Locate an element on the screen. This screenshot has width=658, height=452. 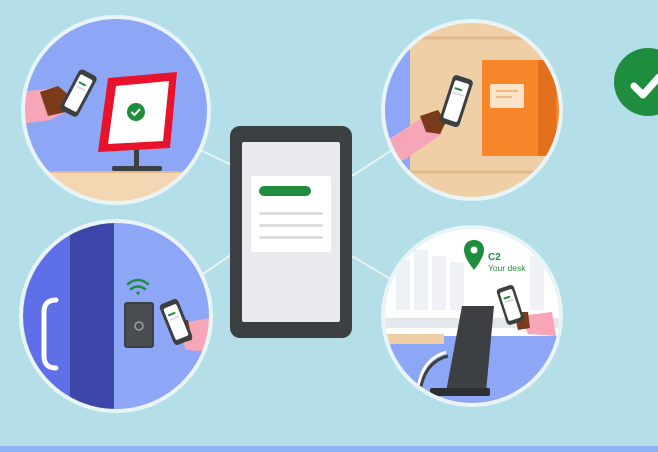
card-reader is located at coordinates (139, 325).